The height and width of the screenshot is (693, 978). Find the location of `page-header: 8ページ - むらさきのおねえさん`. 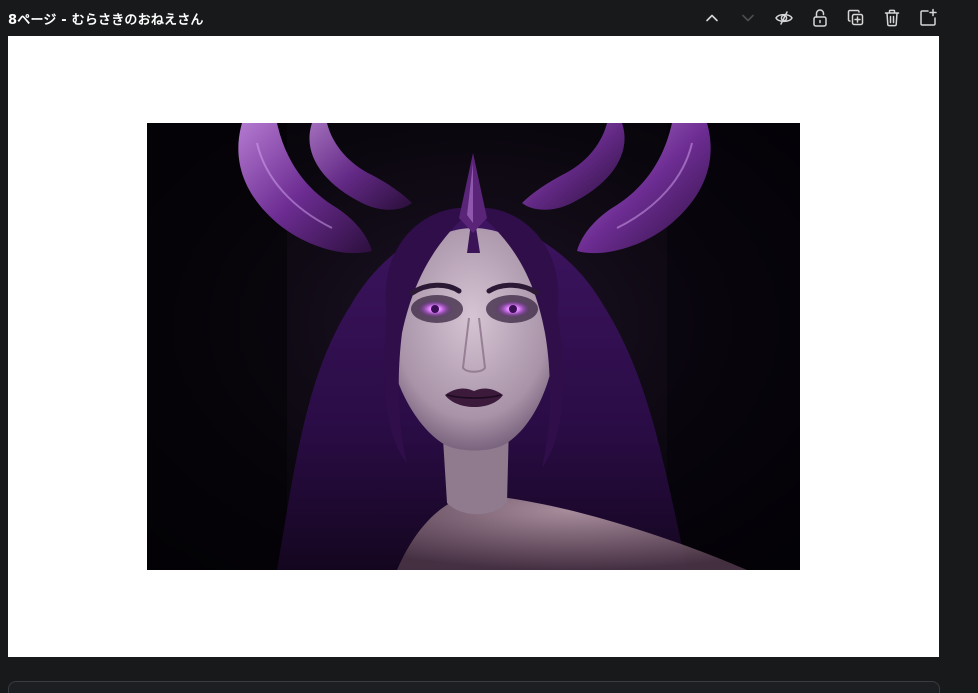

page-header: 8ページ - むらさきのおねえさん is located at coordinates (489, 18).